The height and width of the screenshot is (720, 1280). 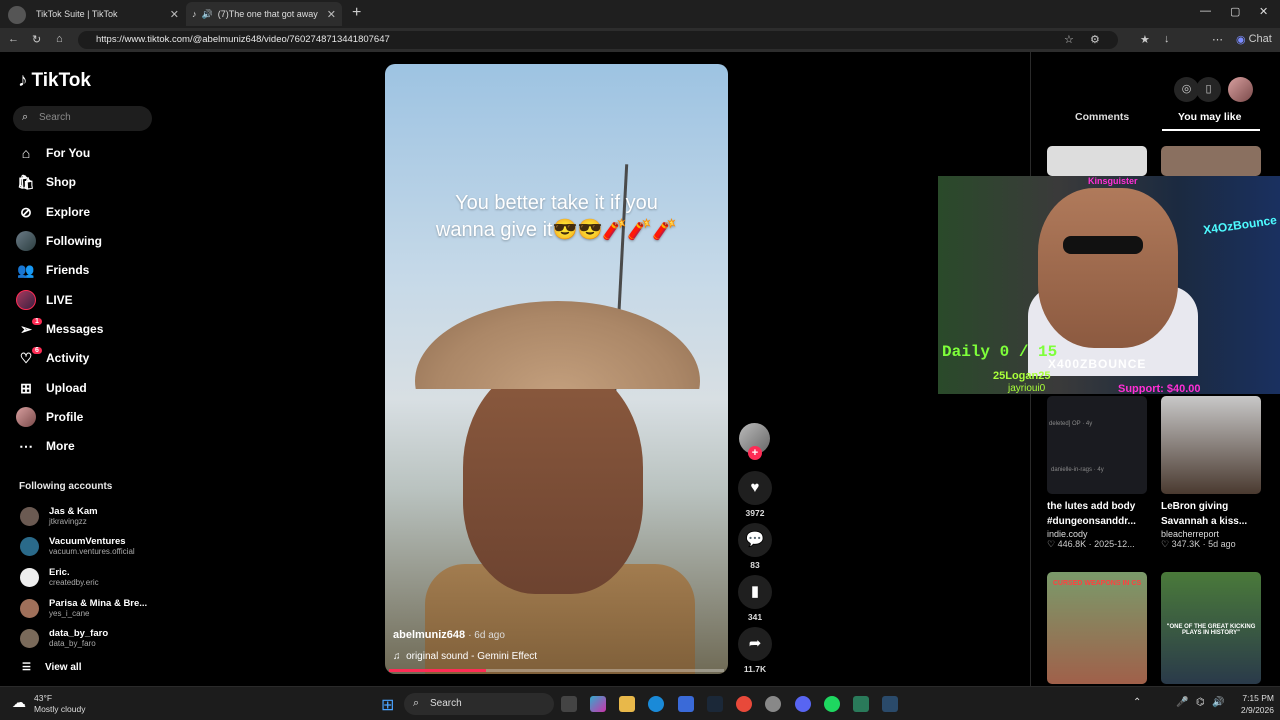 I want to click on nav-friends: 👥 Friends, so click(x=52, y=270).